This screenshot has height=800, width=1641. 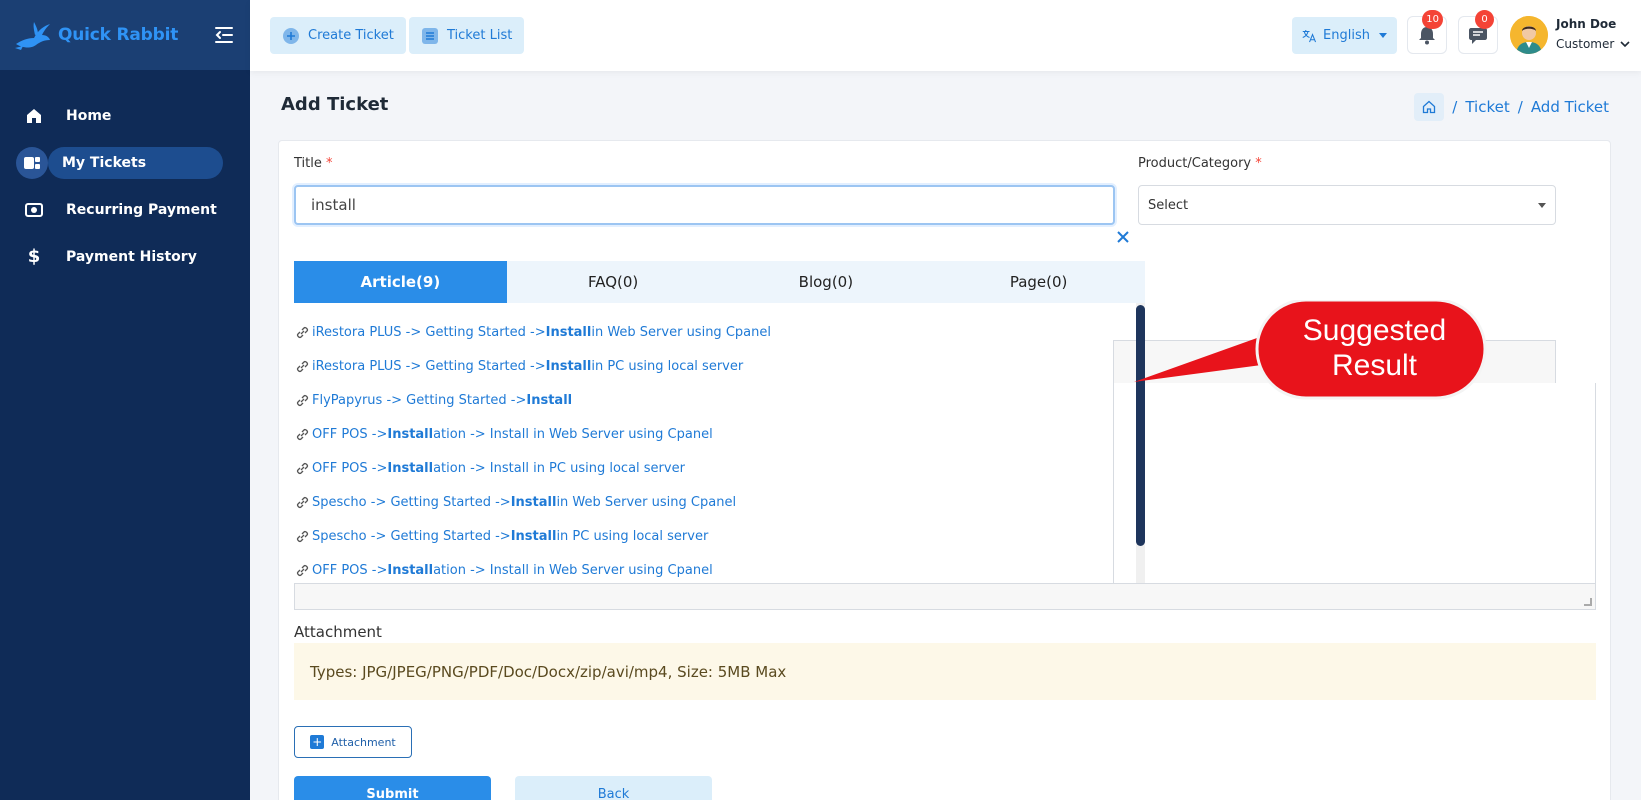 What do you see at coordinates (224, 35) in the screenshot?
I see `menu-collapse-icon` at bounding box center [224, 35].